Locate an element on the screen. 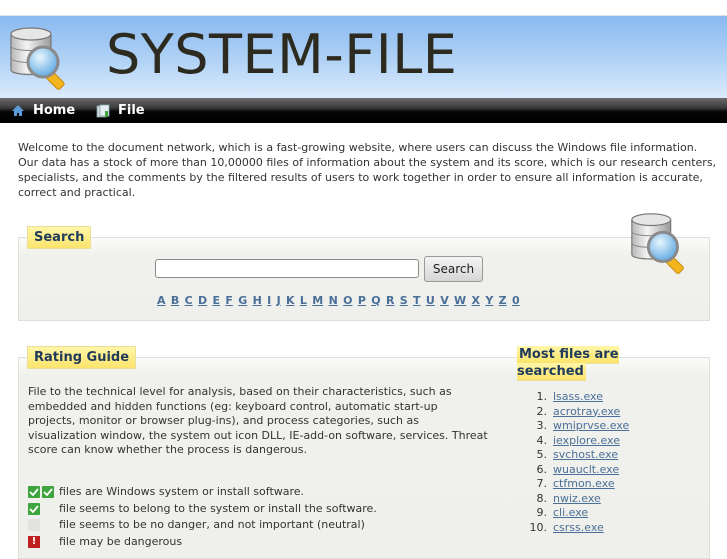  list-number: 6. is located at coordinates (542, 469).